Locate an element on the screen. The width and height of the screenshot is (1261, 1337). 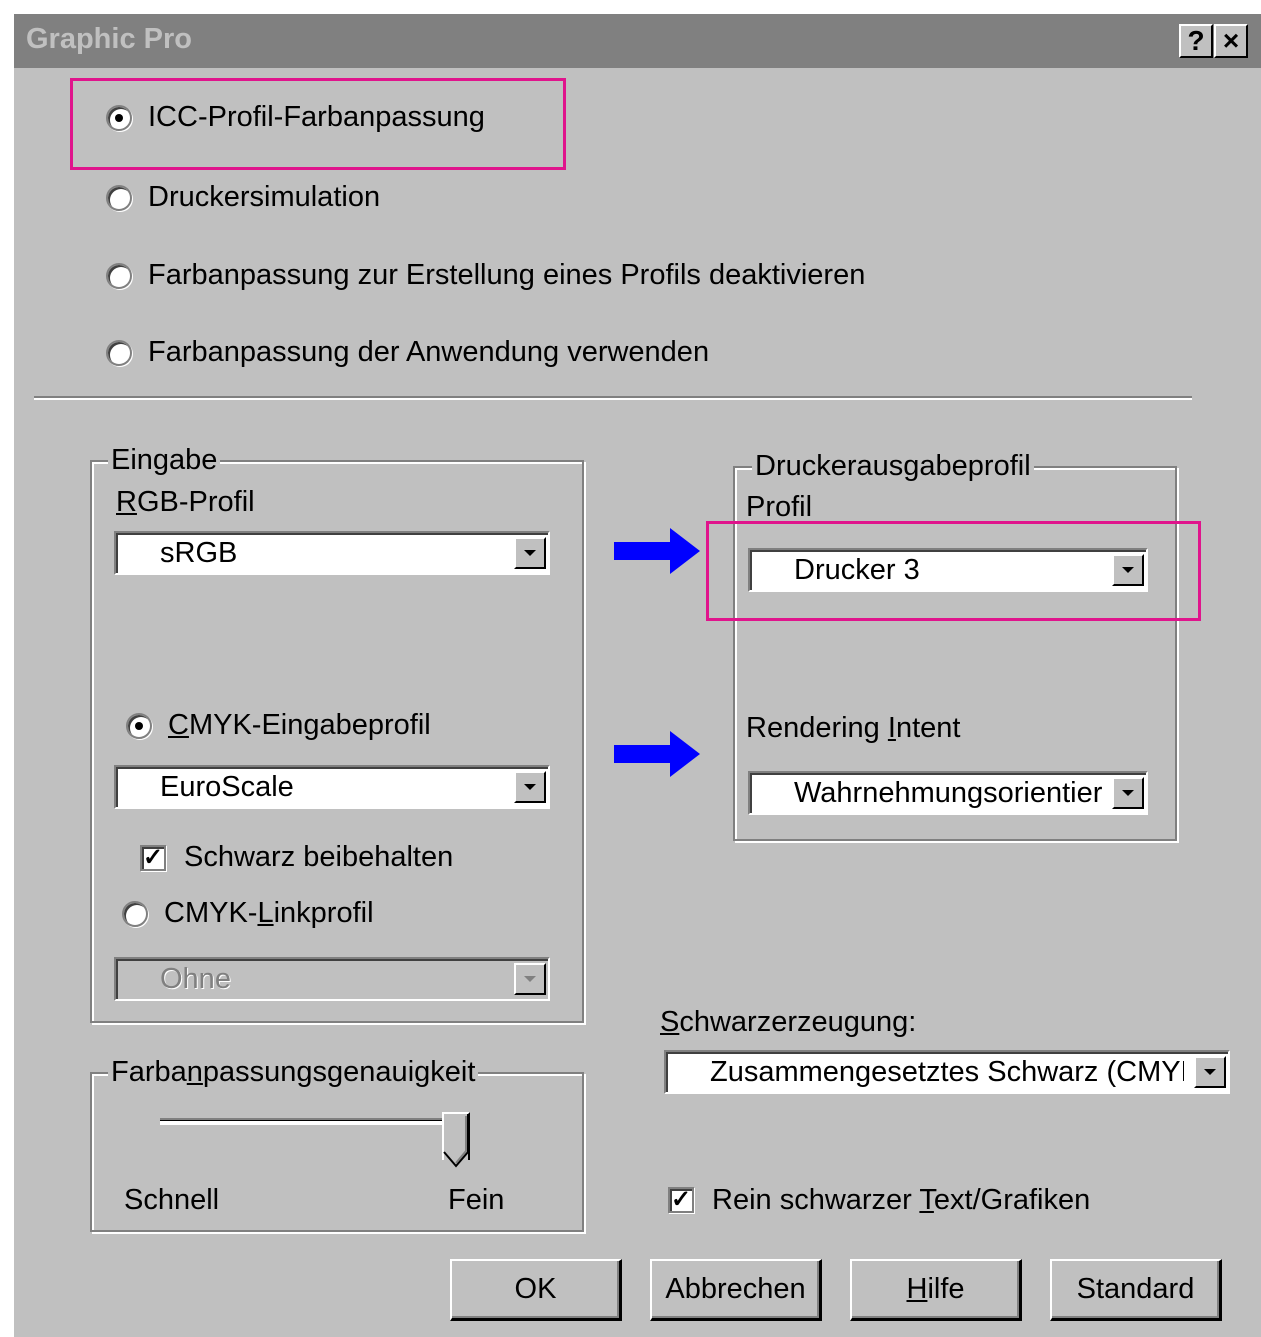
combo-printer-profile: Drucker 3 is located at coordinates (948, 570).